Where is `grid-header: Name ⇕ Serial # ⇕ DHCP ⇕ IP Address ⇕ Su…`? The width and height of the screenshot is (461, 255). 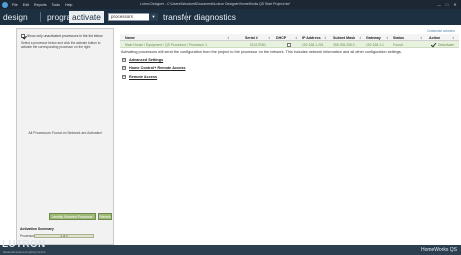
grid-header: Name ⇕ Serial # ⇕ DHCP ⇕ IP Address ⇕ Su… is located at coordinates (289, 37).